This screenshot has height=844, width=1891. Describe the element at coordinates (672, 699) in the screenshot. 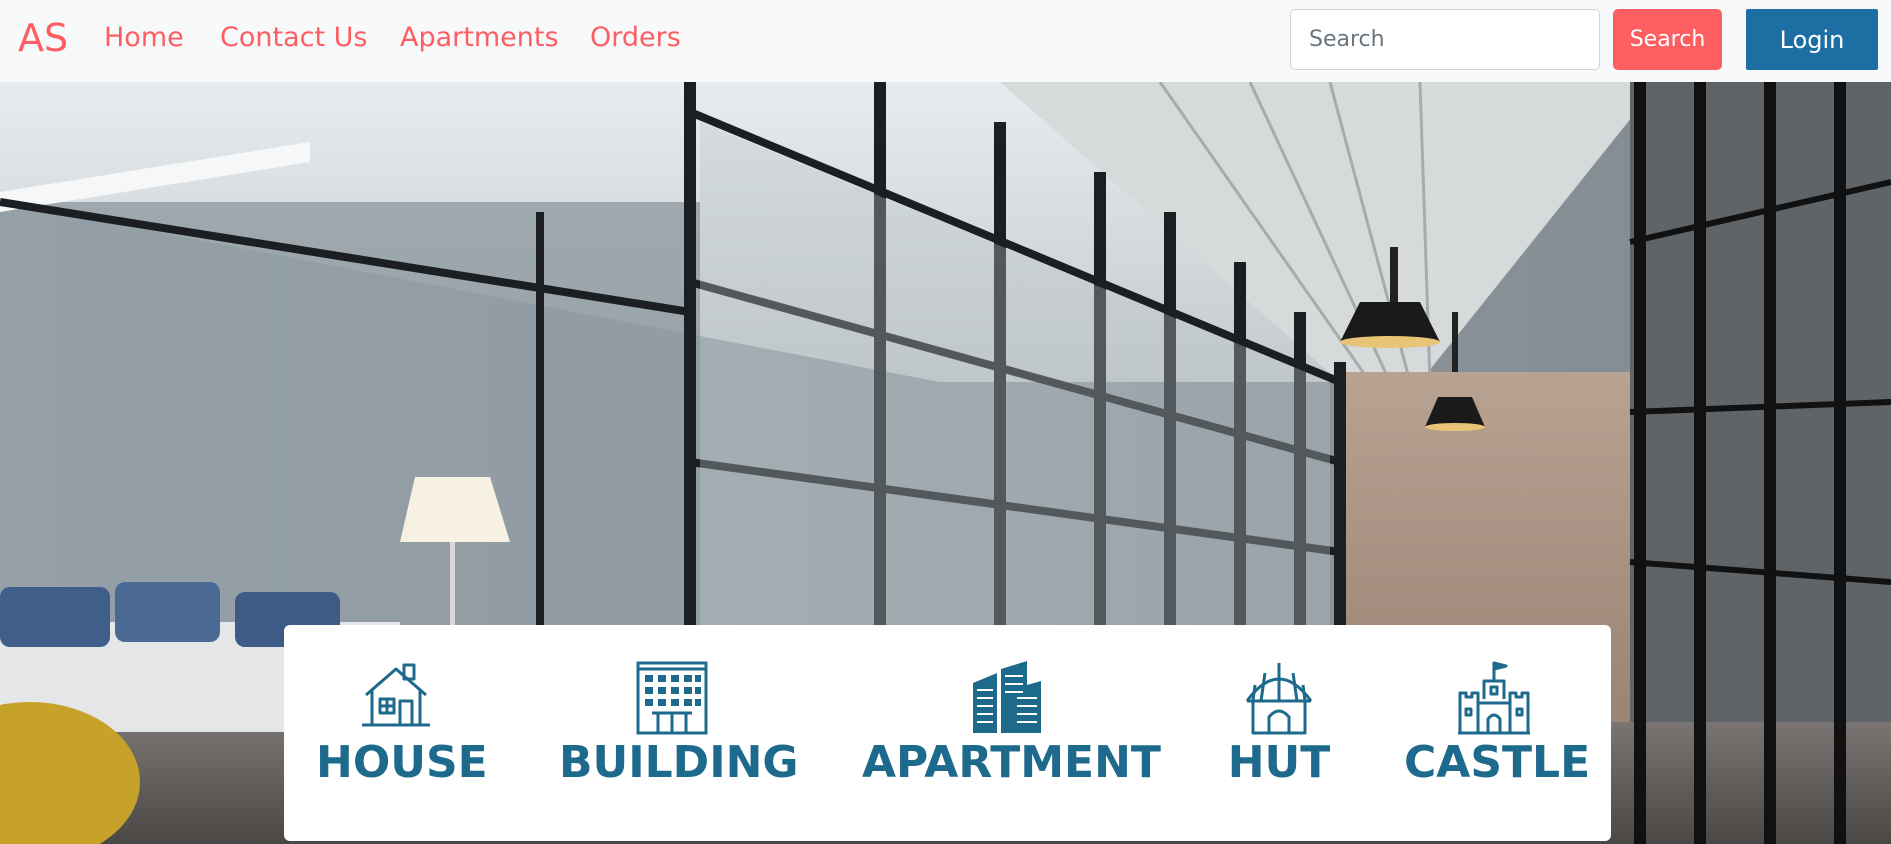

I see `building-icon` at that location.